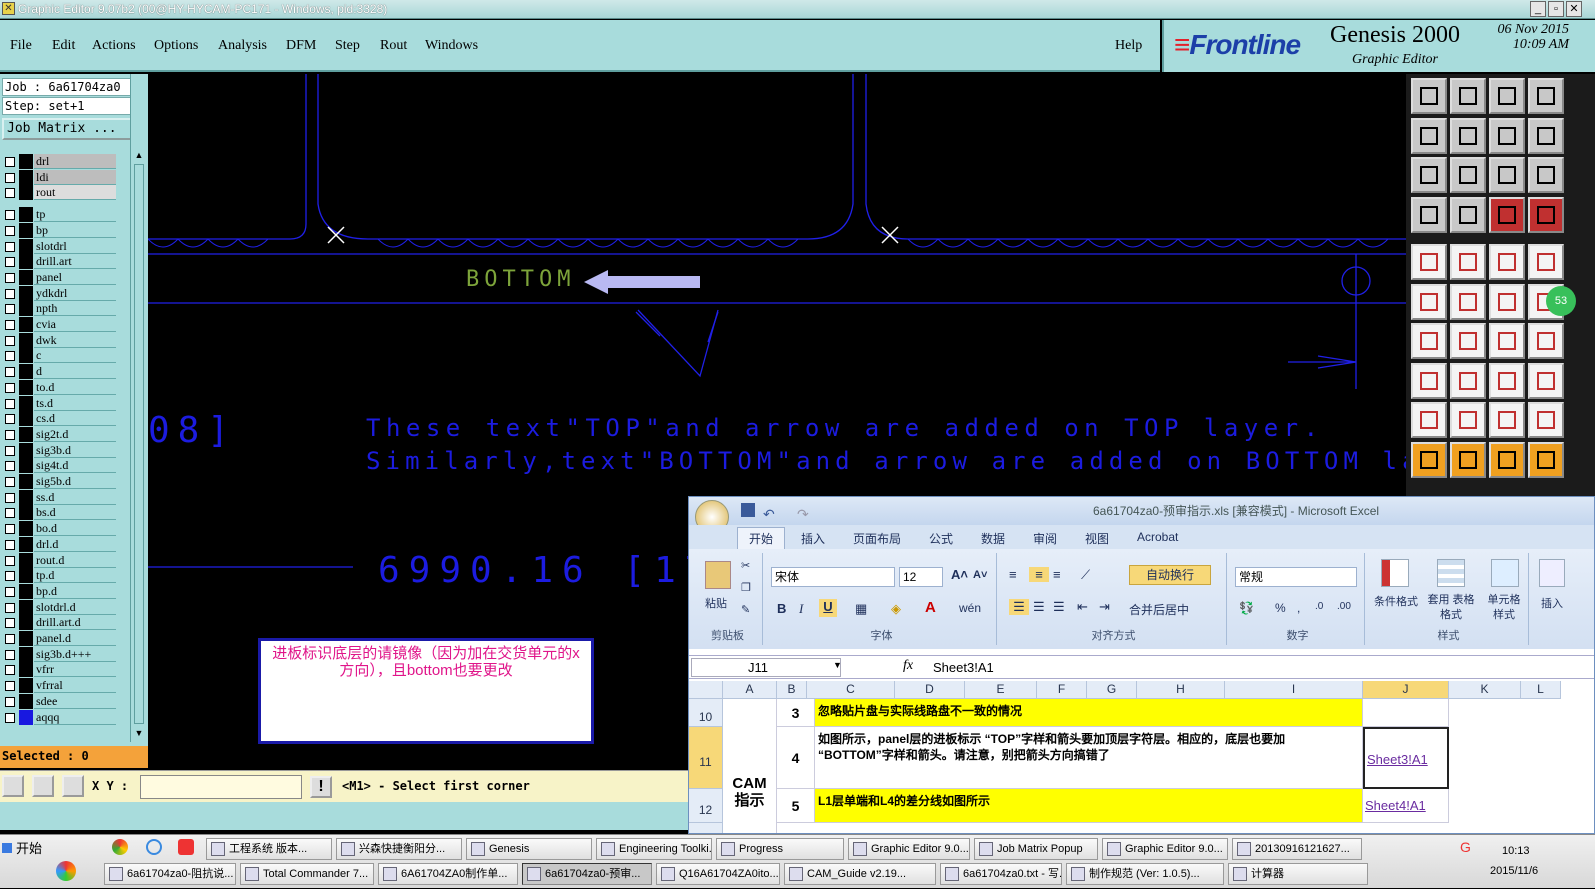 The image size is (1595, 889). What do you see at coordinates (1507, 96) in the screenshot?
I see `house-icon` at bounding box center [1507, 96].